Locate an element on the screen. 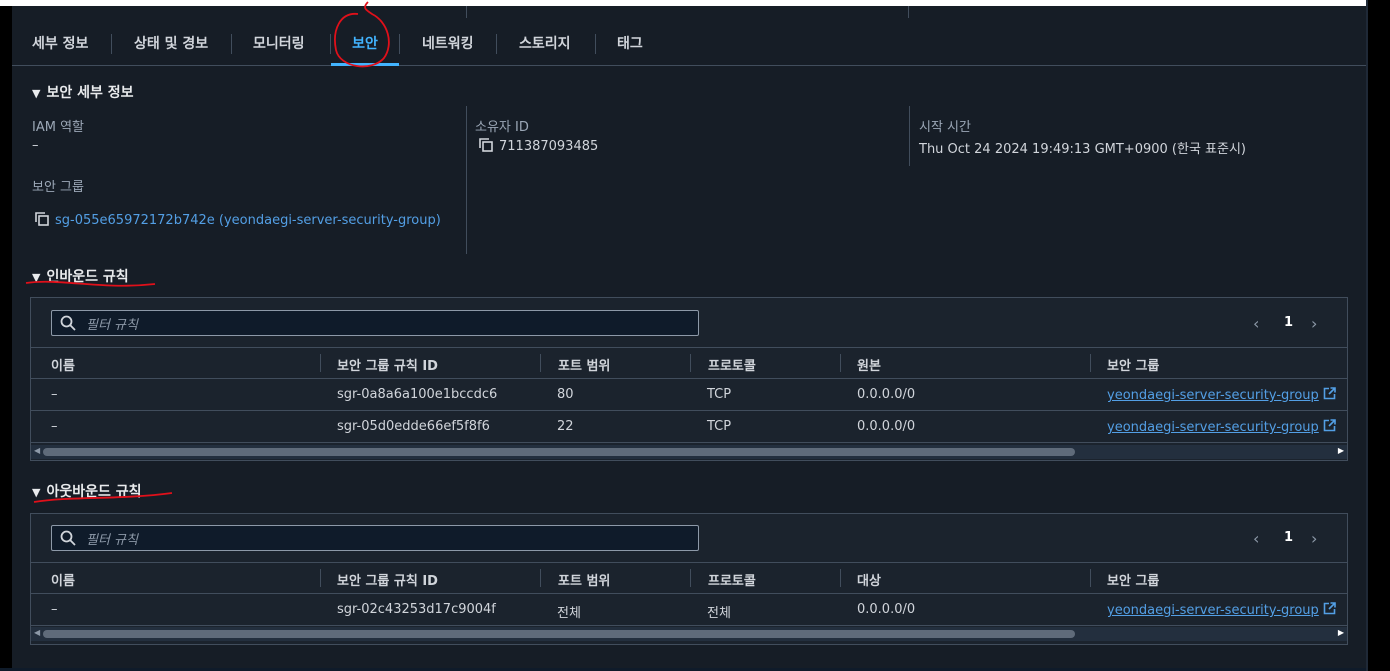 The height and width of the screenshot is (671, 1390). cell-protocol: 전체 is located at coordinates (719, 613).